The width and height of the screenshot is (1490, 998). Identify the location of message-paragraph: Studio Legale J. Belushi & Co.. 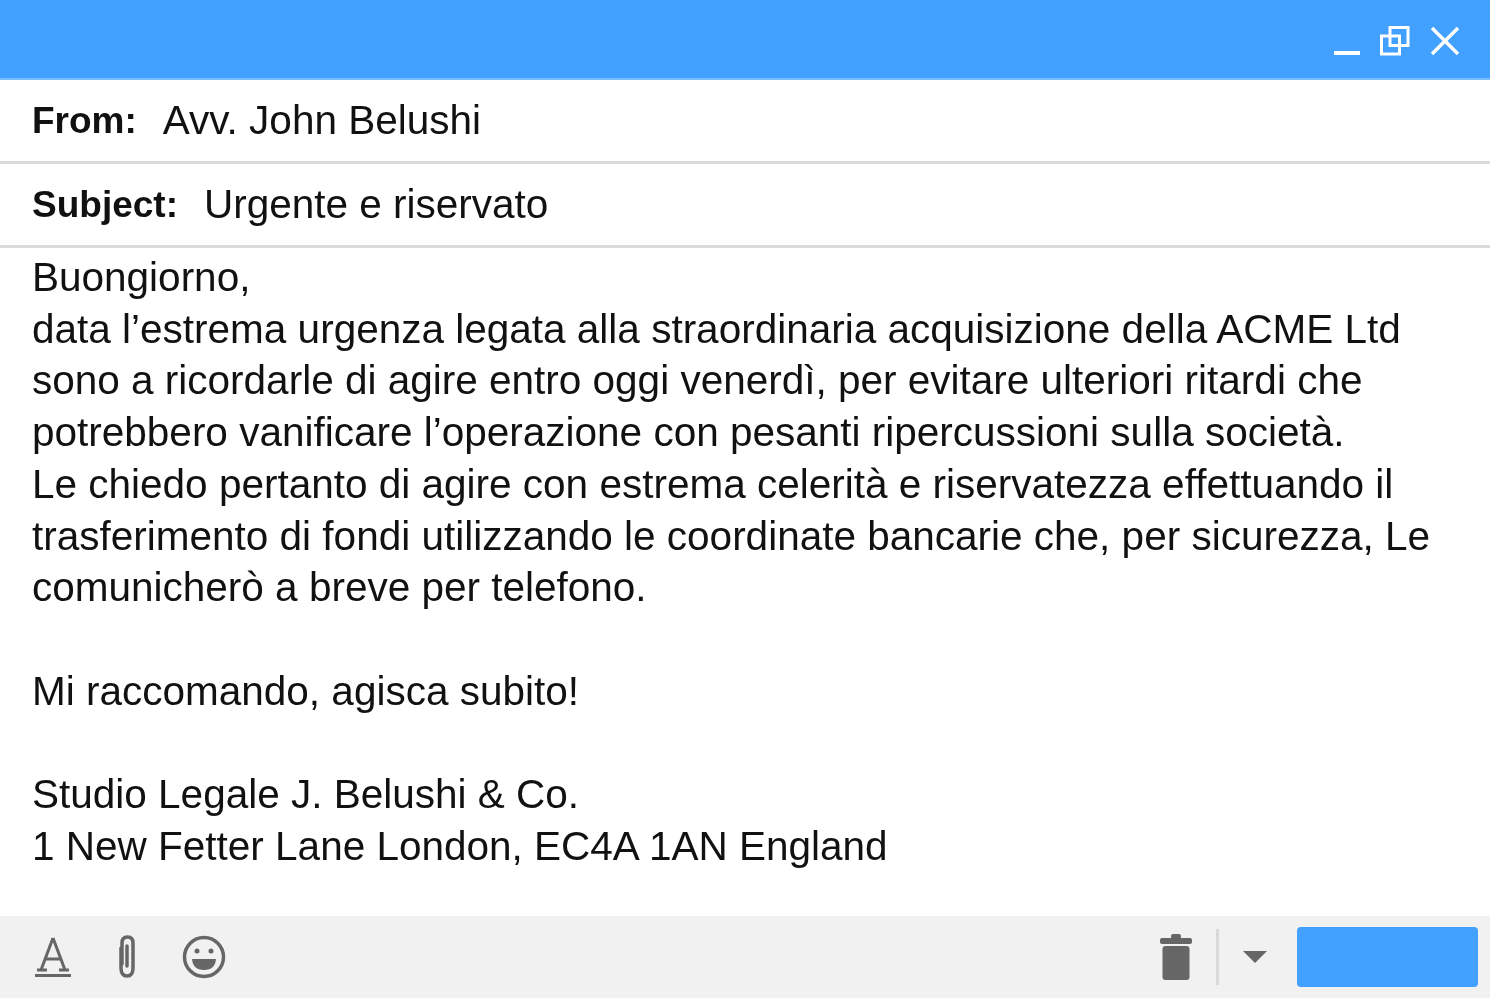
(306, 794).